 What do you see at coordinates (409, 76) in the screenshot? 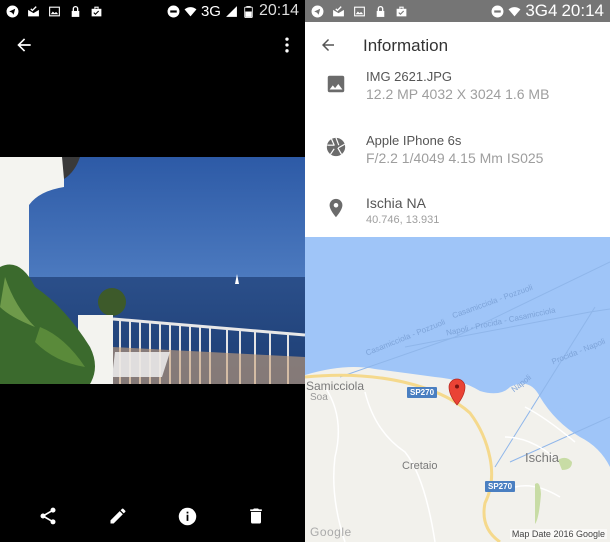
I see `file-name: IMG 2621.JPG` at bounding box center [409, 76].